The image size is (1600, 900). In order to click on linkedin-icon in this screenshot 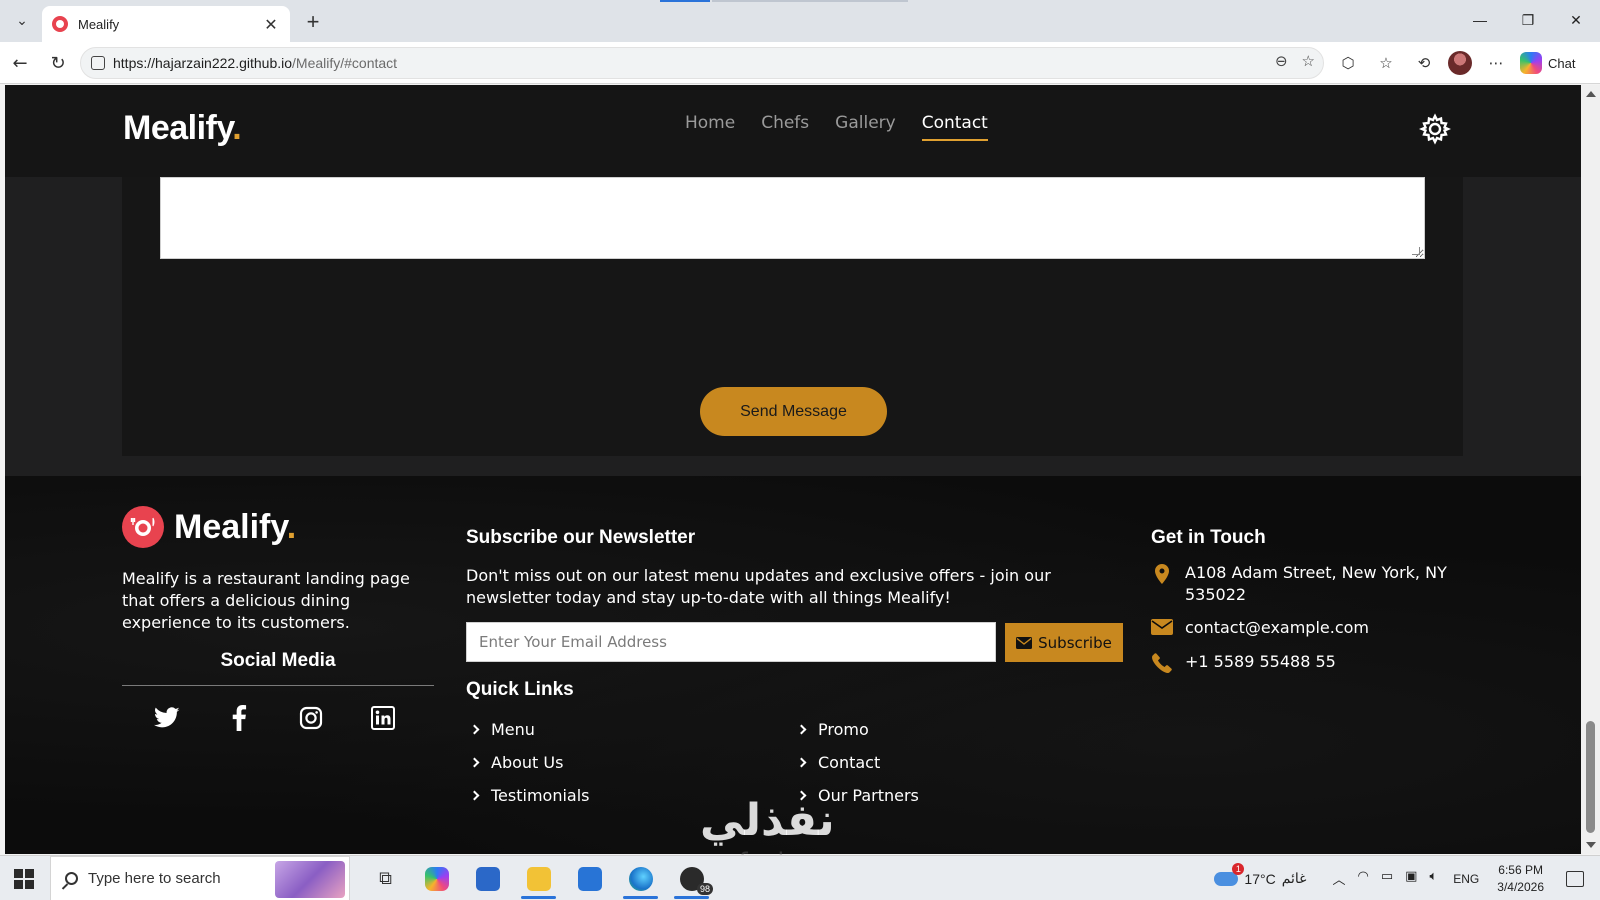, I will do `click(382, 717)`.